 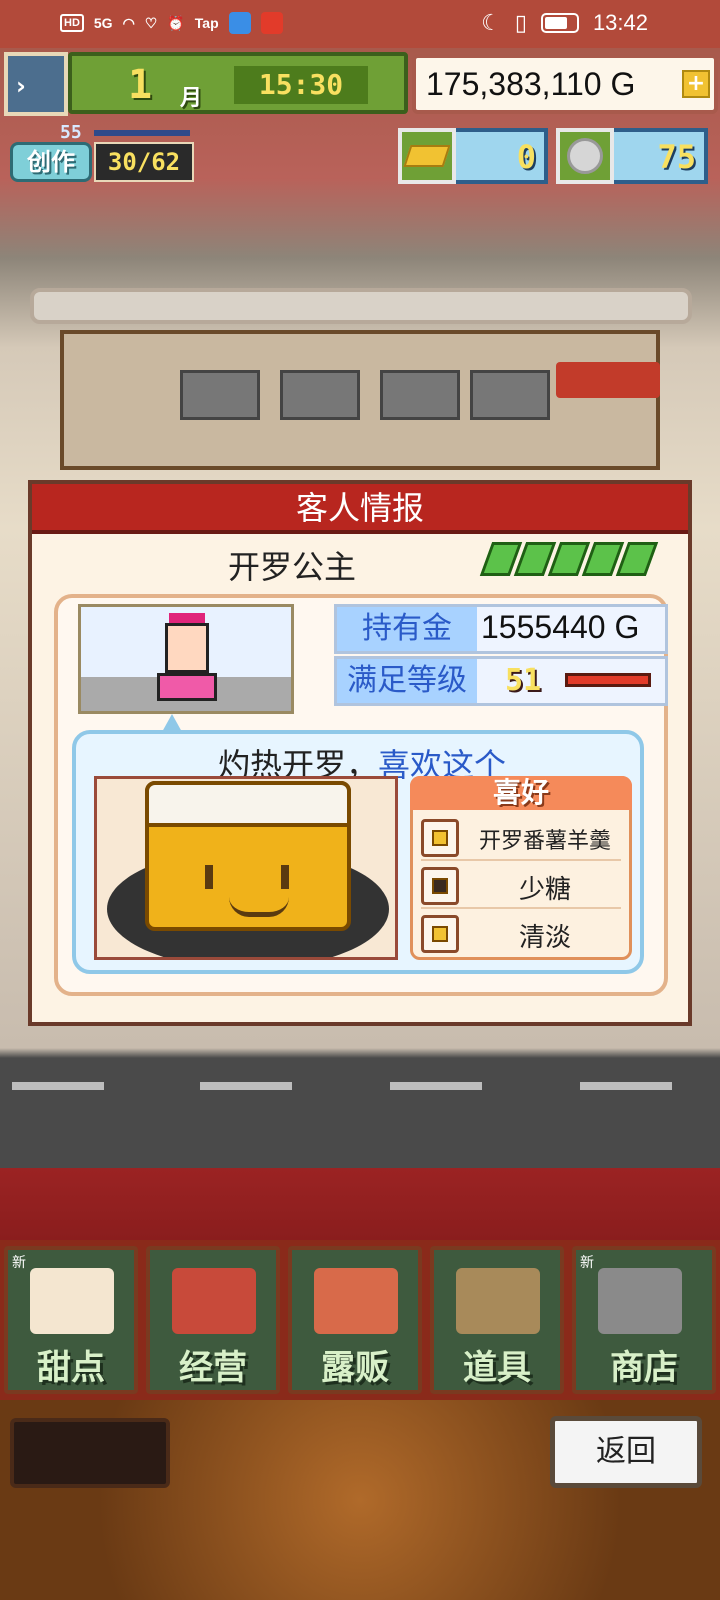 What do you see at coordinates (544, 841) in the screenshot?
I see `preference-label: 开罗番薯羊羹` at bounding box center [544, 841].